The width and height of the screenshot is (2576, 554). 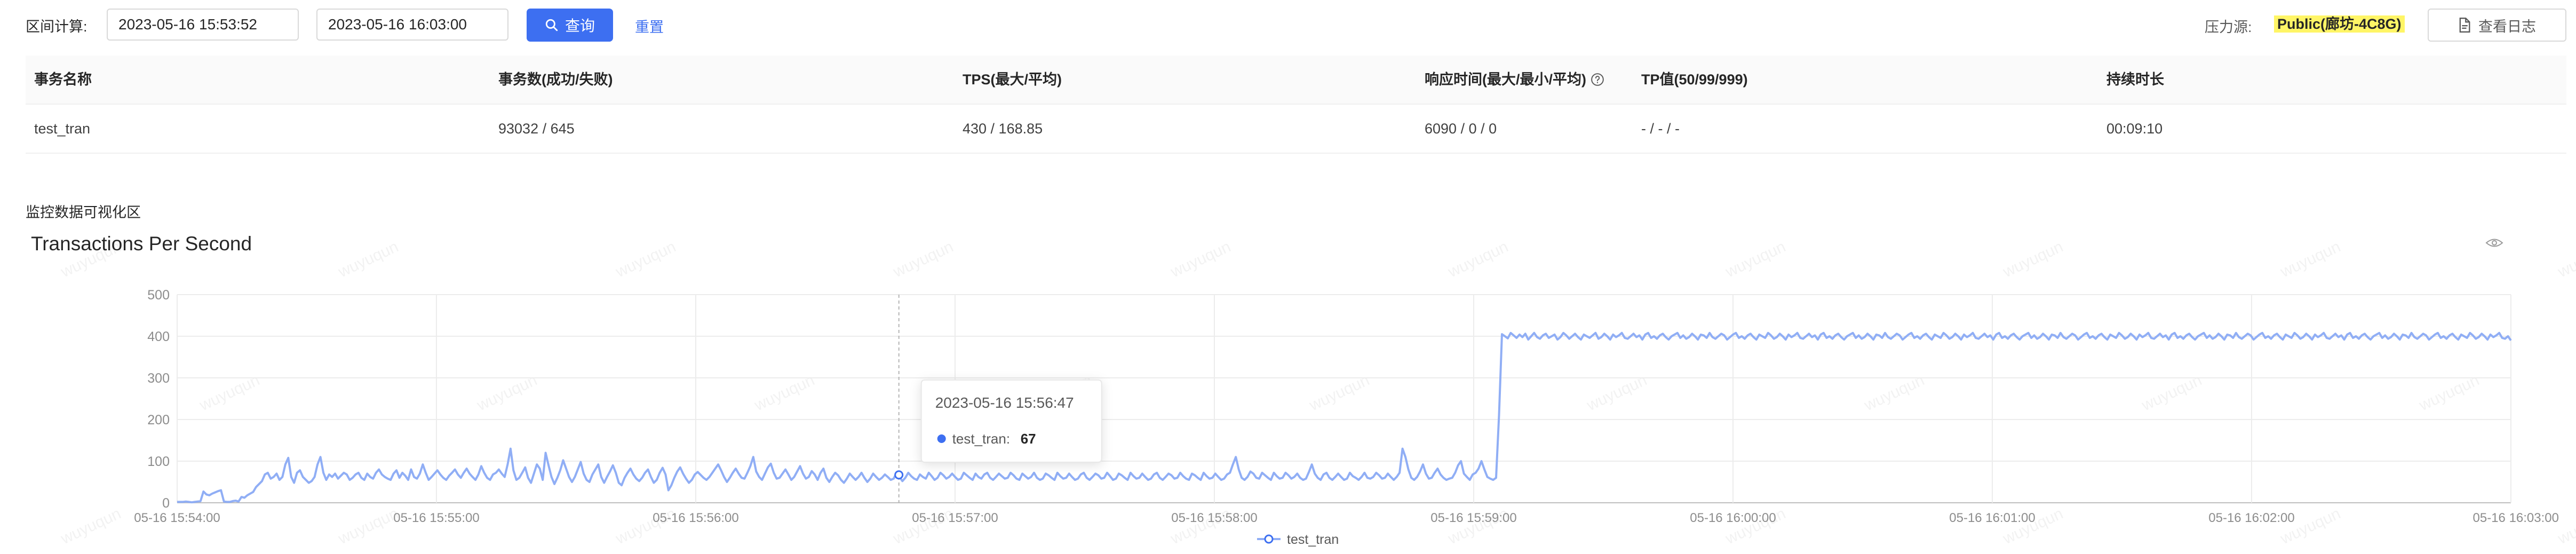 What do you see at coordinates (941, 438) in the screenshot?
I see `tooltip-dot` at bounding box center [941, 438].